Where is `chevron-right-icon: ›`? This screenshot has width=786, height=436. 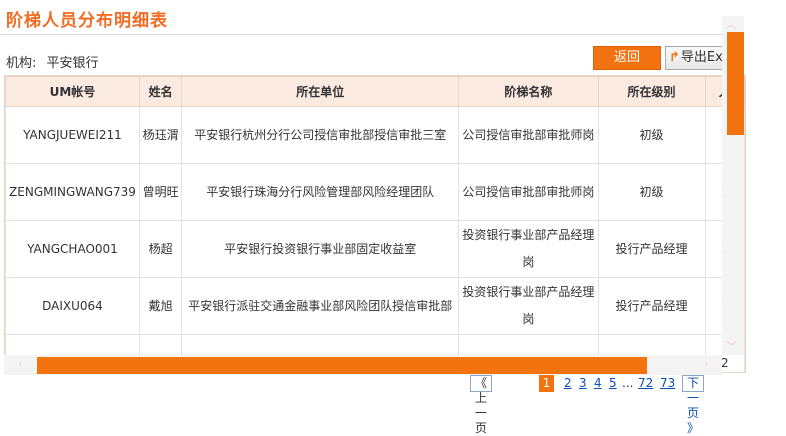 chevron-right-icon: › is located at coordinates (706, 363).